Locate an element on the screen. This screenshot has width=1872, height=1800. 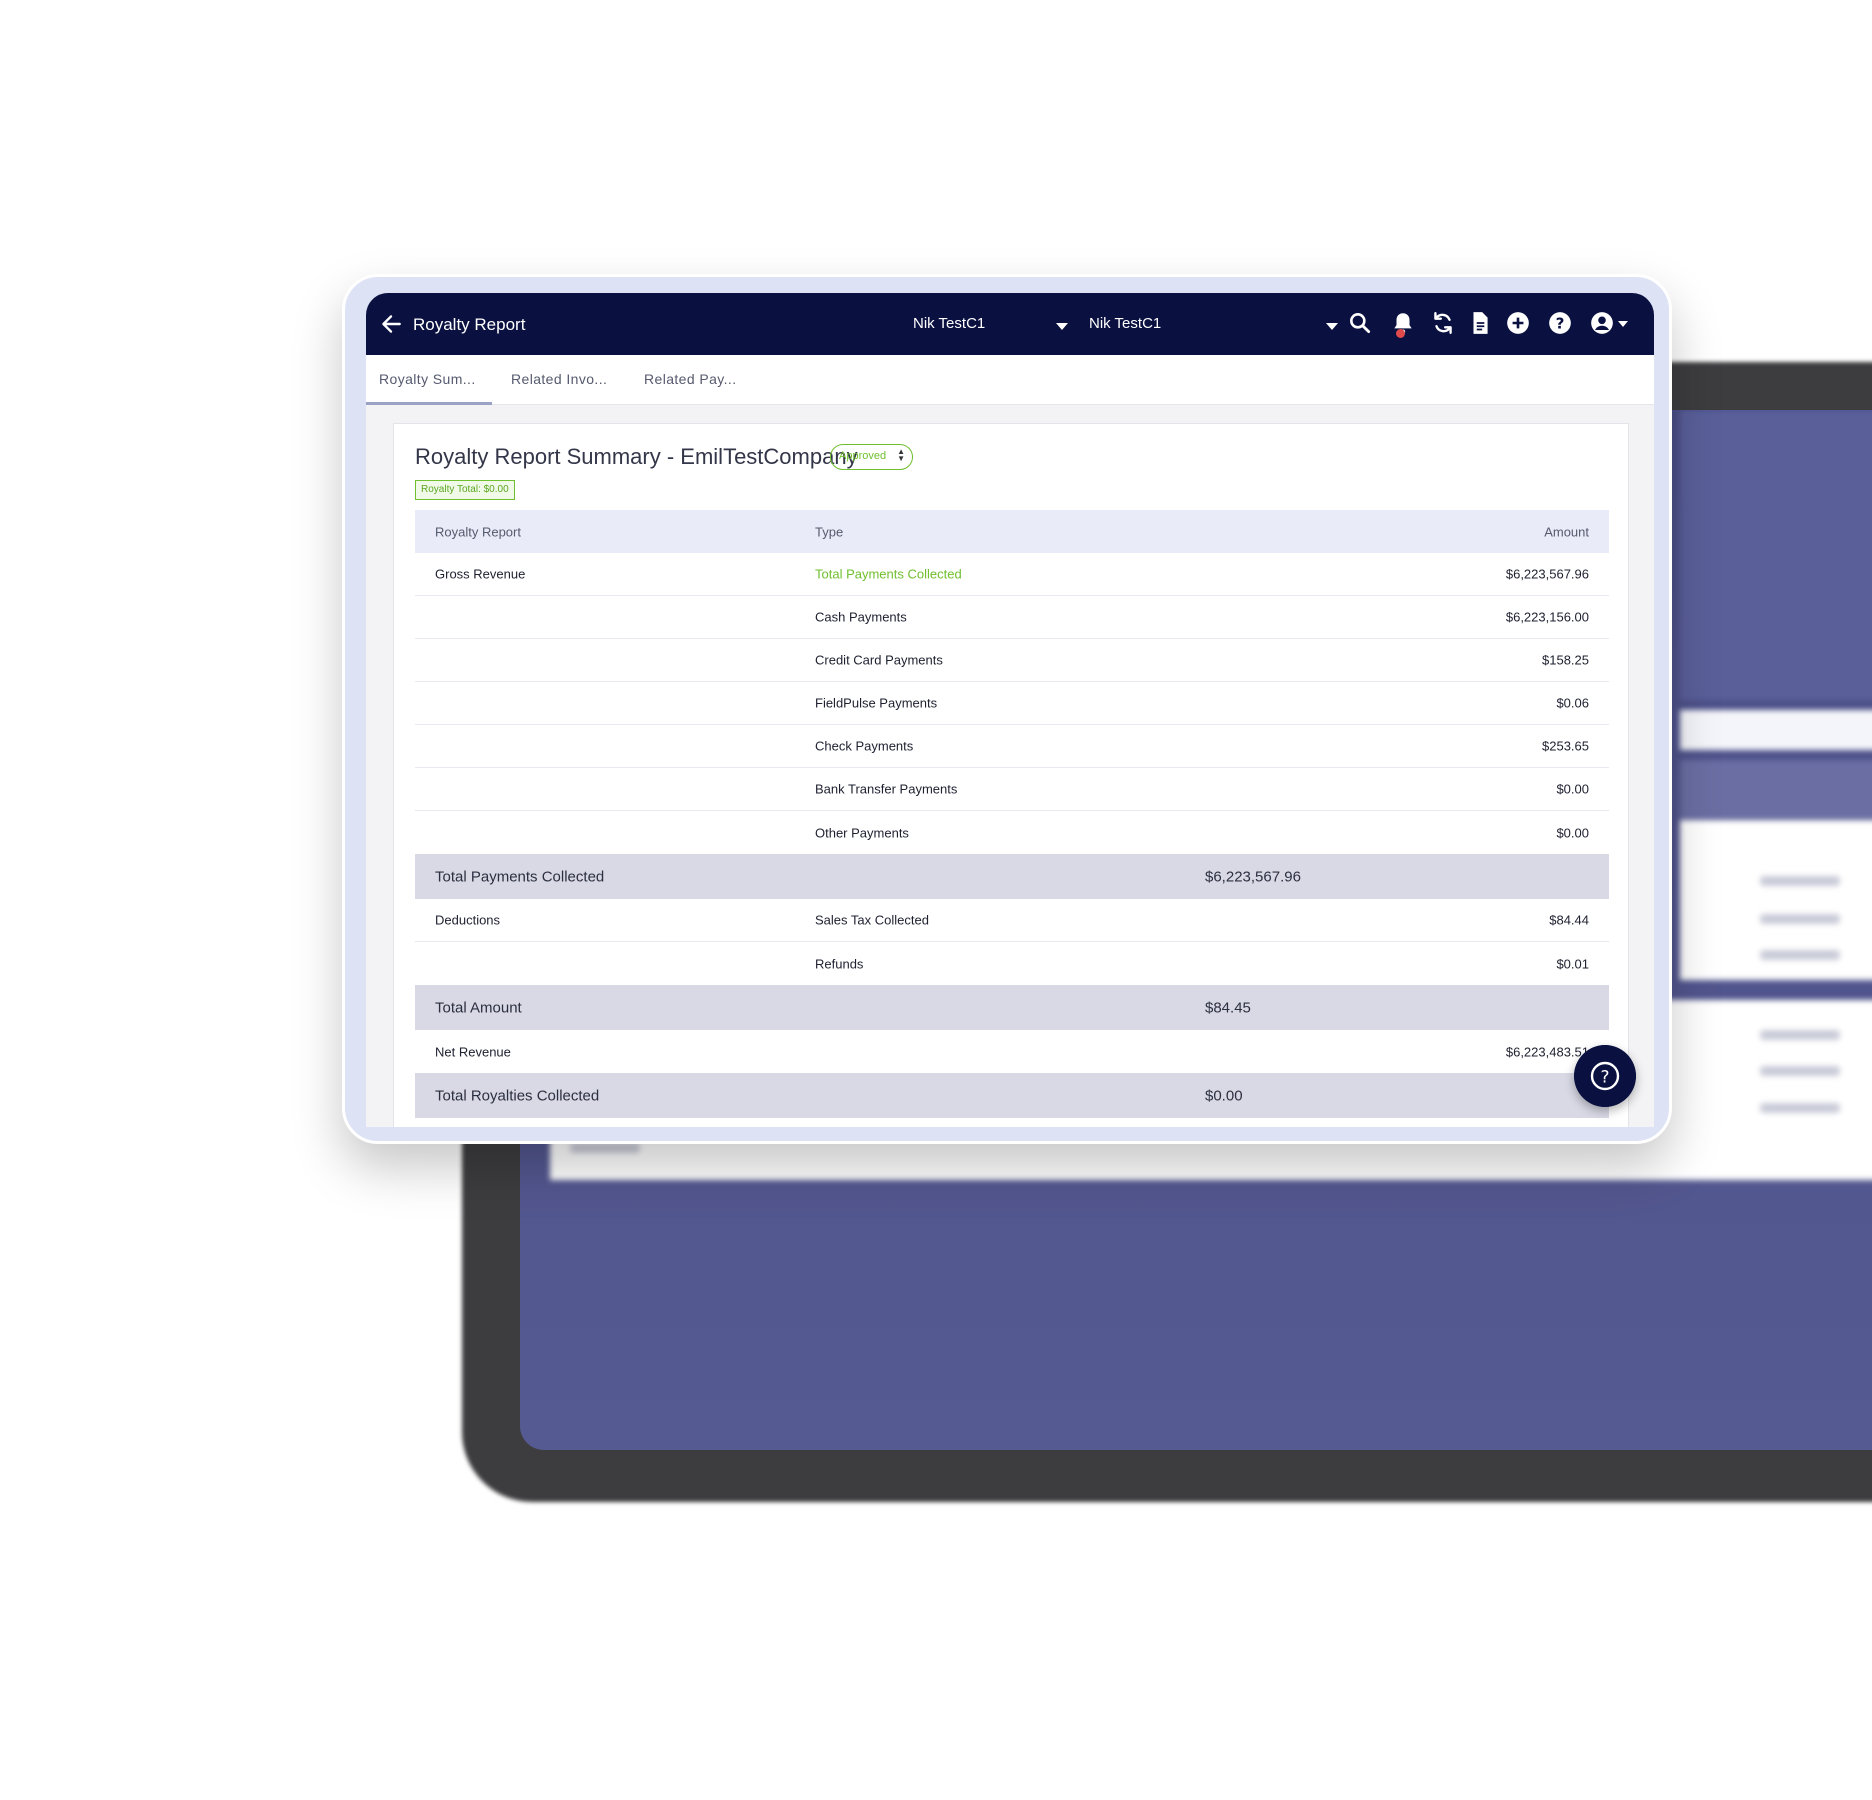
table-row: Refunds $0.01 is located at coordinates (1012, 963).